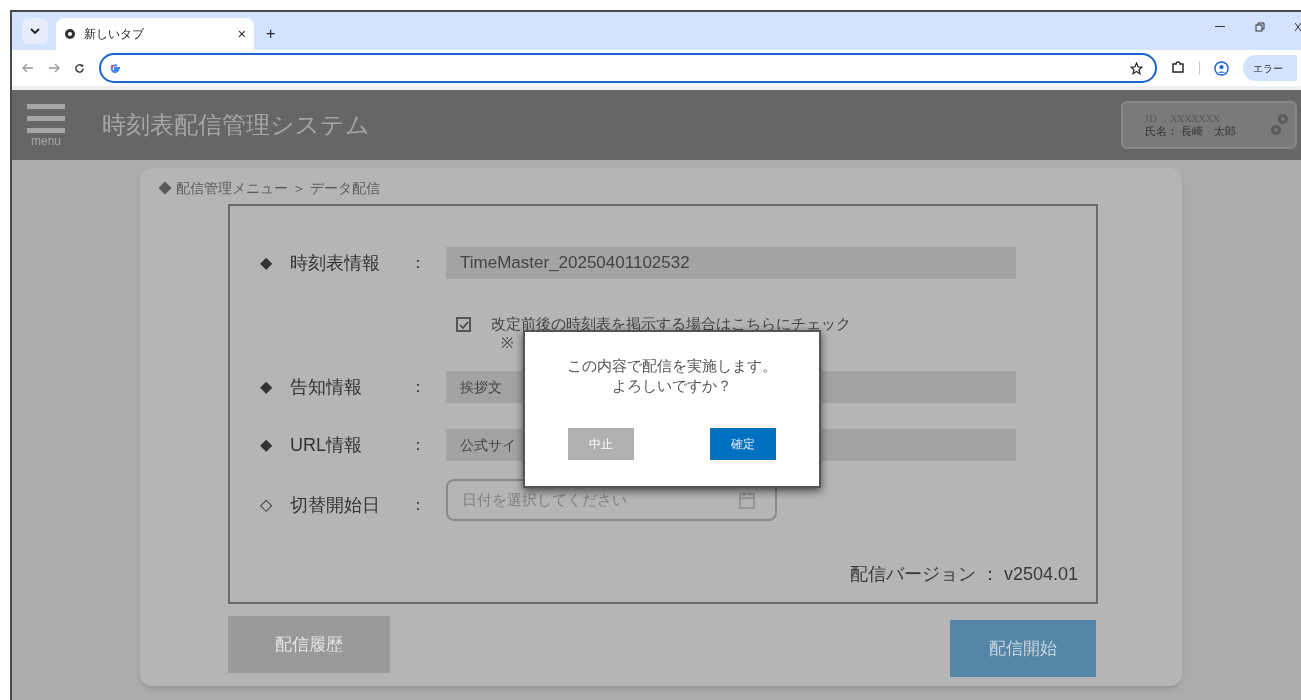 This screenshot has width=1301, height=700. I want to click on note-text: ※, so click(507, 343).